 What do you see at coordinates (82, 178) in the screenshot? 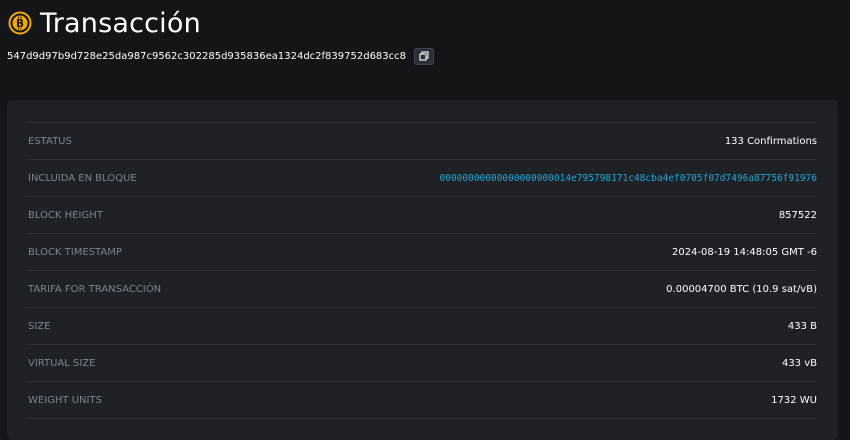
I see `included-in-block-label: INCLUIDA EN BLOQUE` at bounding box center [82, 178].